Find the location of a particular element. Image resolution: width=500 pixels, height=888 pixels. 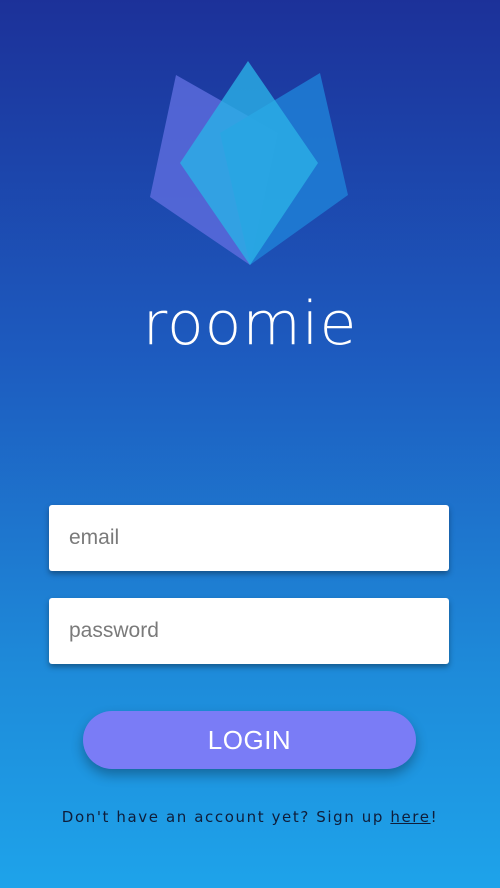

login-button: LOGIN is located at coordinates (249, 740).